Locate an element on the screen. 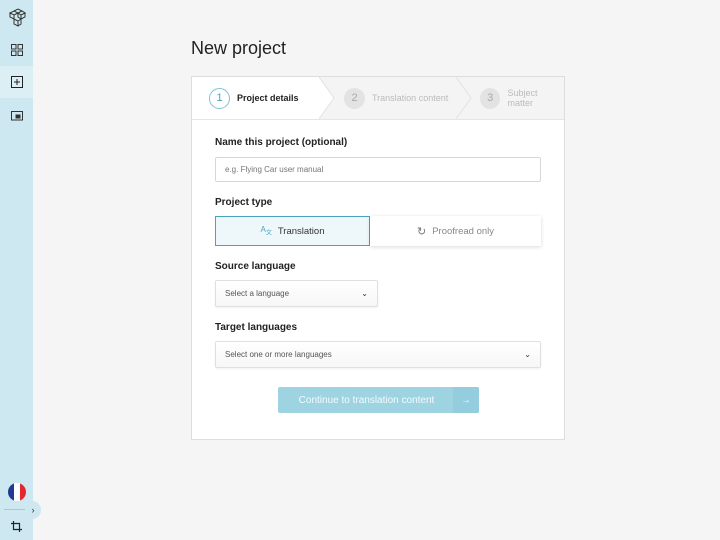 This screenshot has height=540, width=720. project-type-selector: A文 Translation ↻ Proofread only is located at coordinates (378, 231).